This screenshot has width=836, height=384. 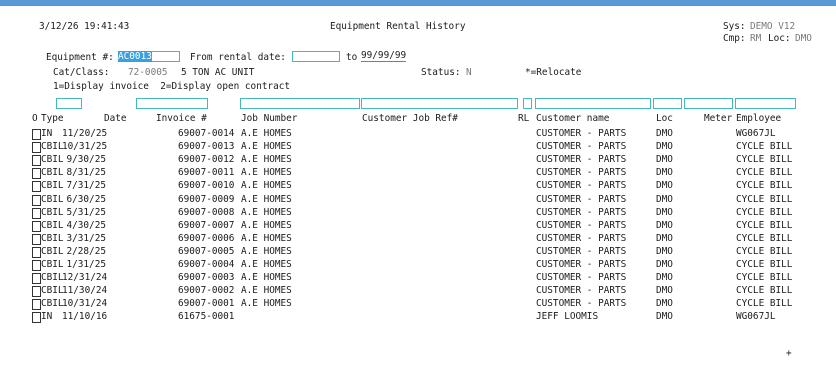 What do you see at coordinates (765, 103) in the screenshot?
I see `filter-employee-input` at bounding box center [765, 103].